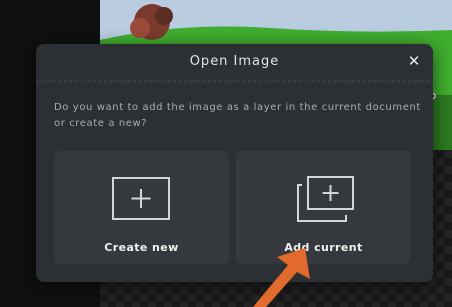 The height and width of the screenshot is (307, 452). What do you see at coordinates (281, 277) in the screenshot?
I see `annotation-arrow-icon` at bounding box center [281, 277].